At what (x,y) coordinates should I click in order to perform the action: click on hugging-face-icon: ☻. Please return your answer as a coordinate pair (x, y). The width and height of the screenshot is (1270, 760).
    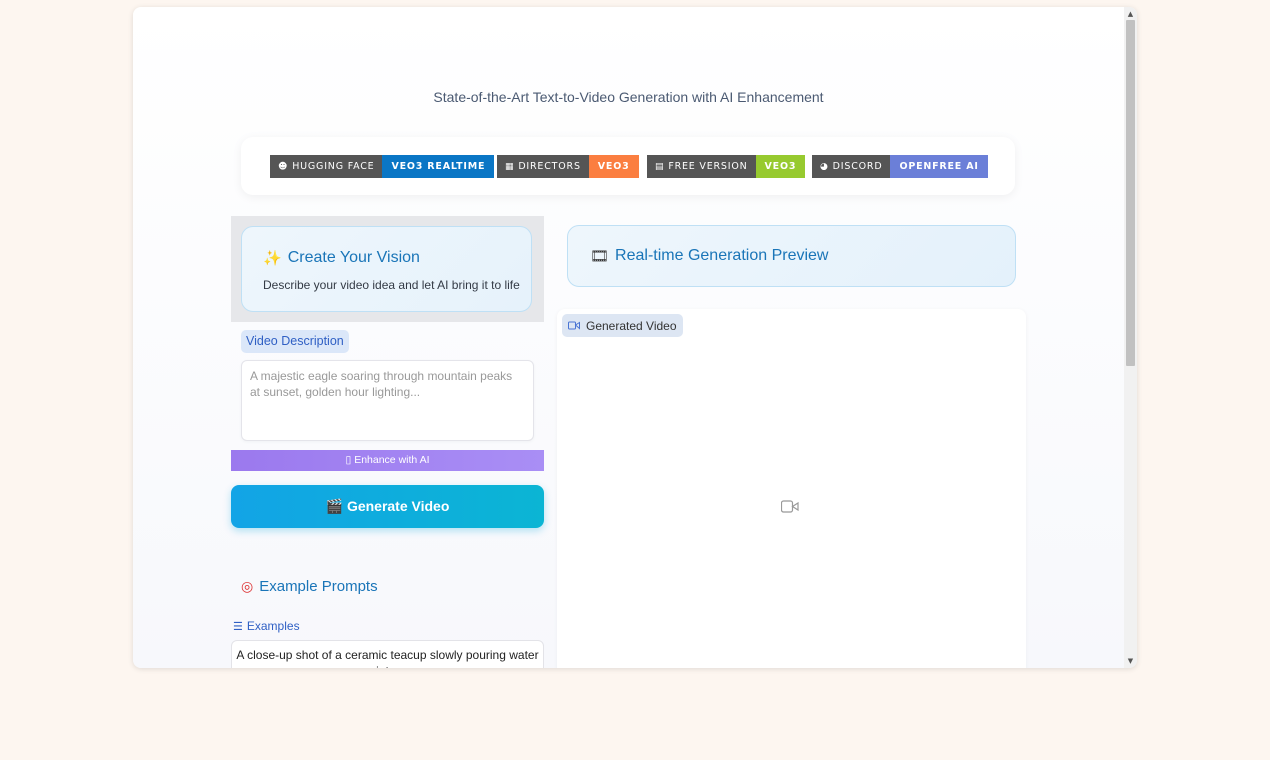
    Looking at the image, I should click on (283, 166).